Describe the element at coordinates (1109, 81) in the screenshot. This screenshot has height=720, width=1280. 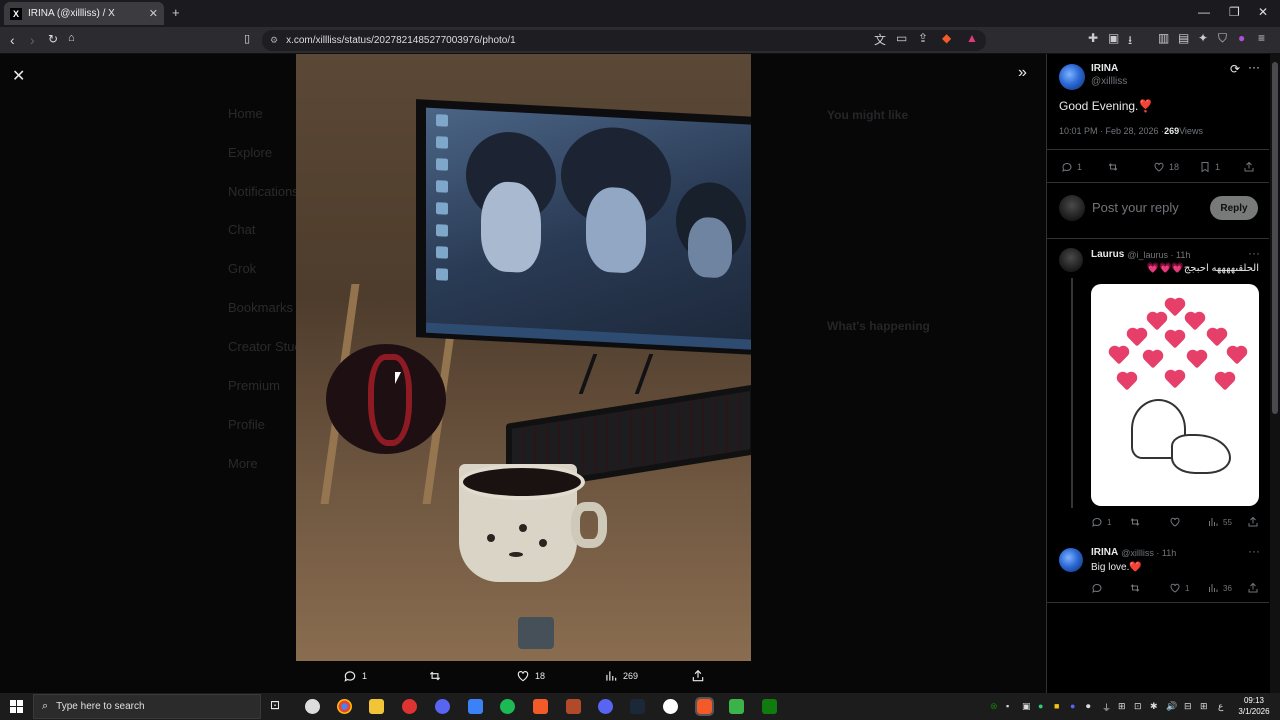
I see `author-handle: @xillliss` at that location.